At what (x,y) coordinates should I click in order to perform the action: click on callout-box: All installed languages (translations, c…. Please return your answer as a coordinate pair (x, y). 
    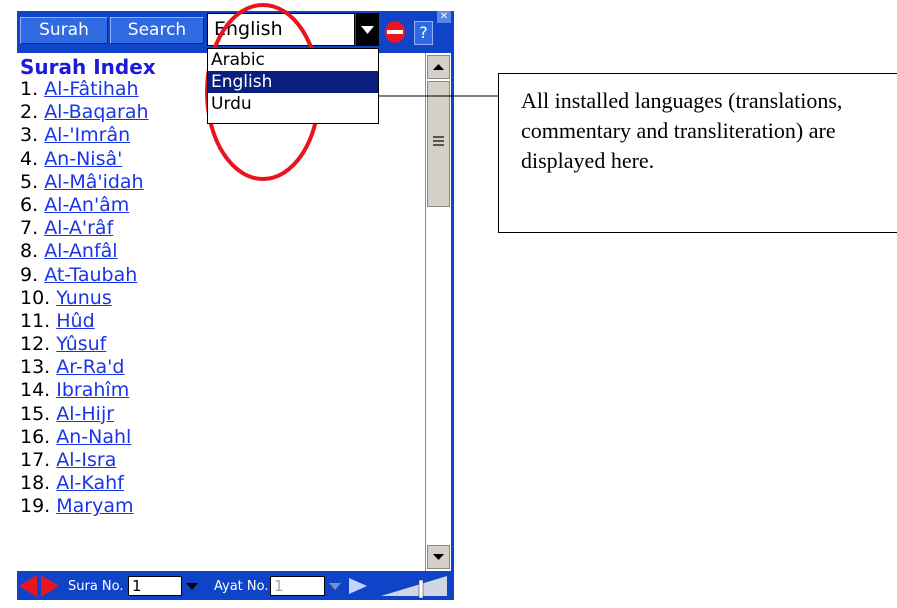
    Looking at the image, I should click on (697, 153).